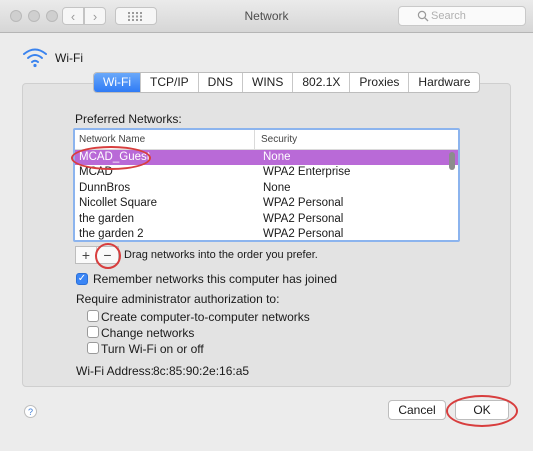  What do you see at coordinates (221, 255) in the screenshot?
I see `drag-hint: Drag networks into the order you prefer.` at bounding box center [221, 255].